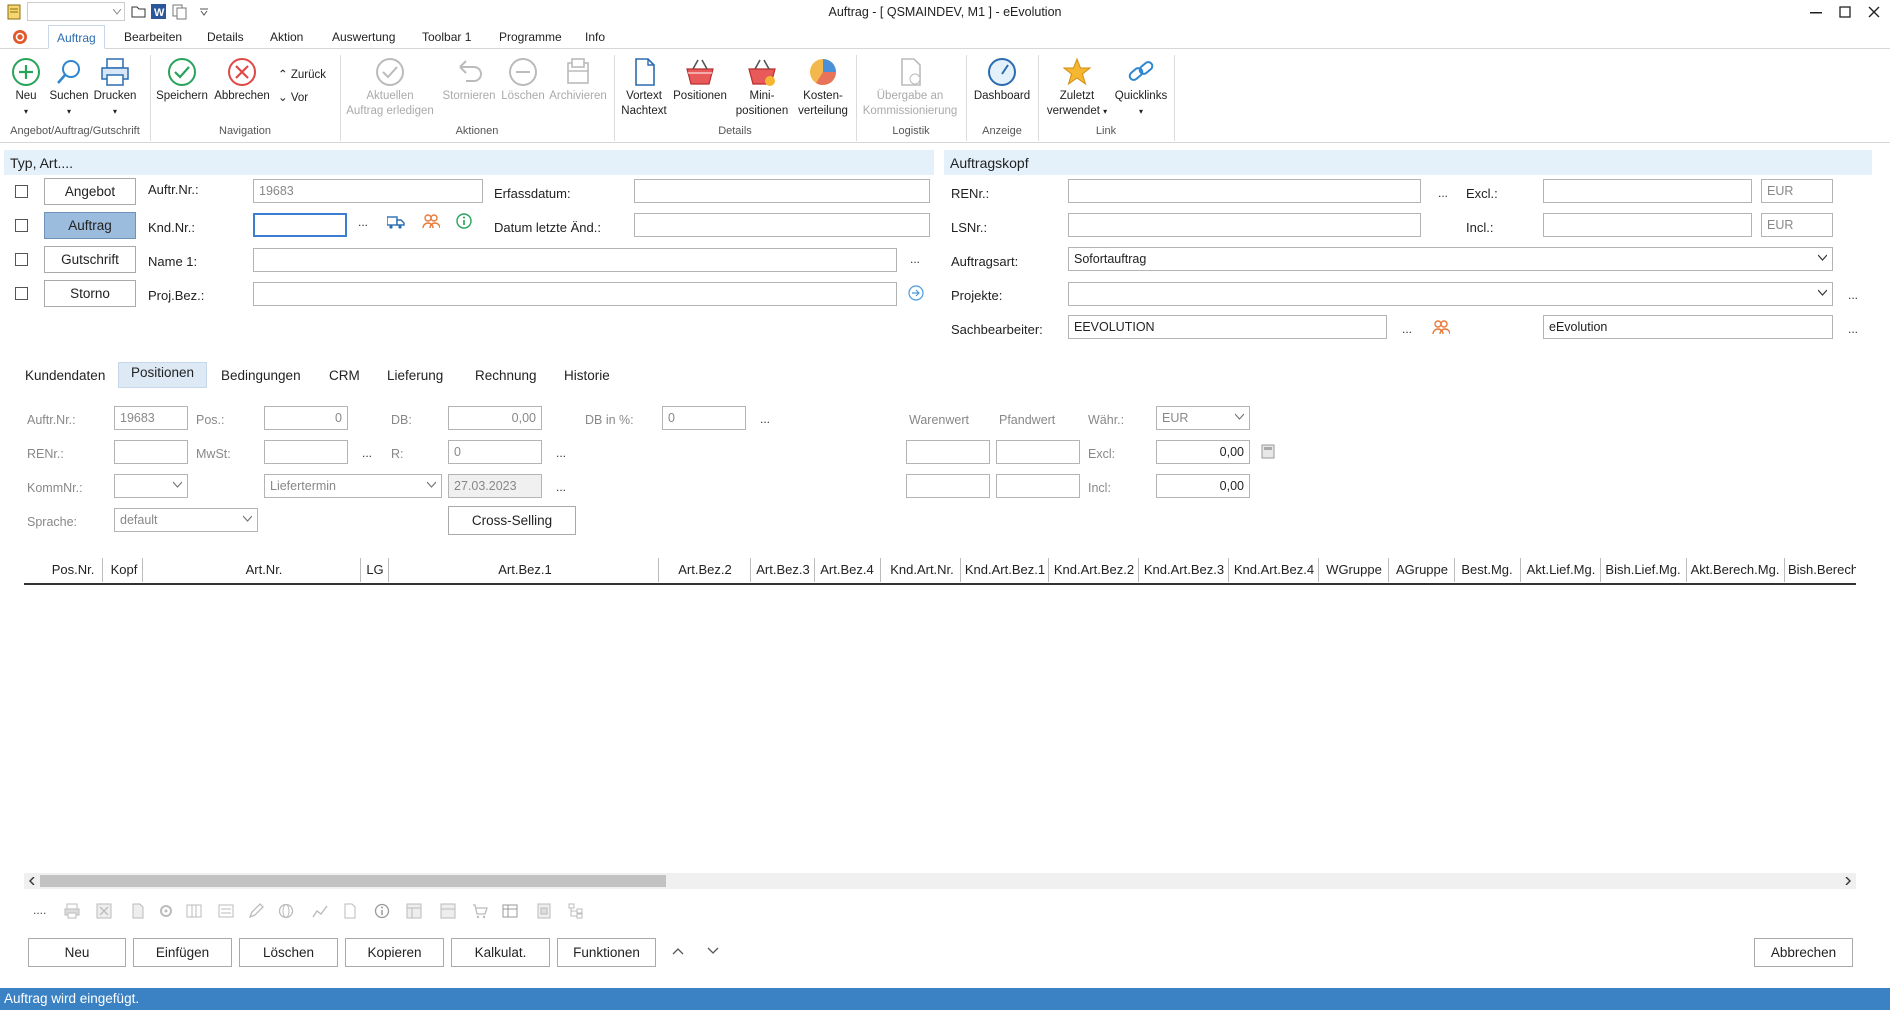  I want to click on pencil-icon, so click(256, 911).